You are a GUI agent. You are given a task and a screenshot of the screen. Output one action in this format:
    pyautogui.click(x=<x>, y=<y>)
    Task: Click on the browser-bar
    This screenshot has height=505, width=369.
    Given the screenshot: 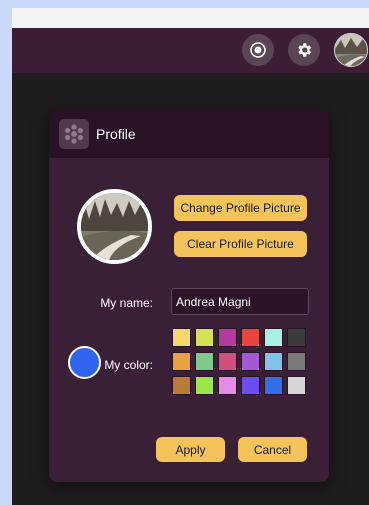 What is the action you would take?
    pyautogui.click(x=190, y=18)
    